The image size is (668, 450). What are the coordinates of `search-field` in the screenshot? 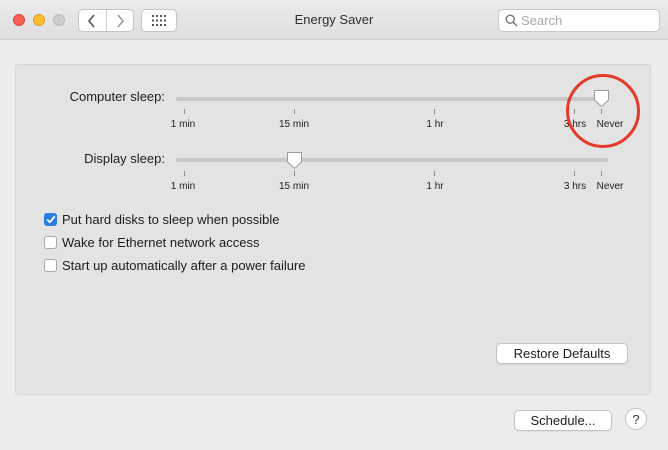 It's located at (579, 20).